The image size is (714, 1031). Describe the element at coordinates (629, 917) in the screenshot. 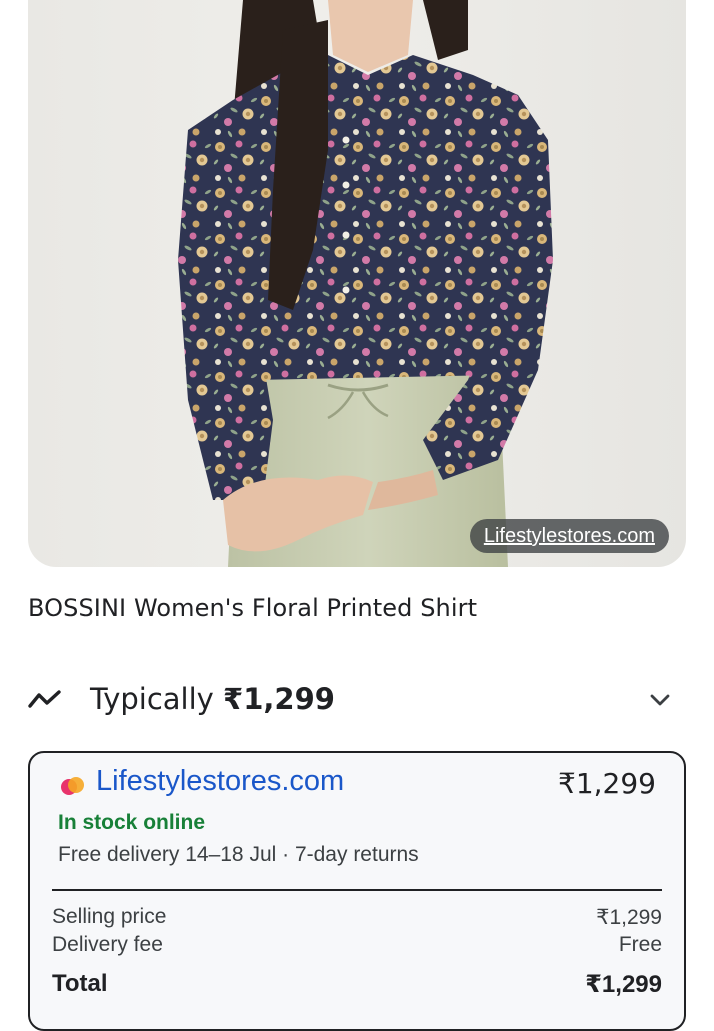

I see `breakdown-value: ₹1,299` at that location.